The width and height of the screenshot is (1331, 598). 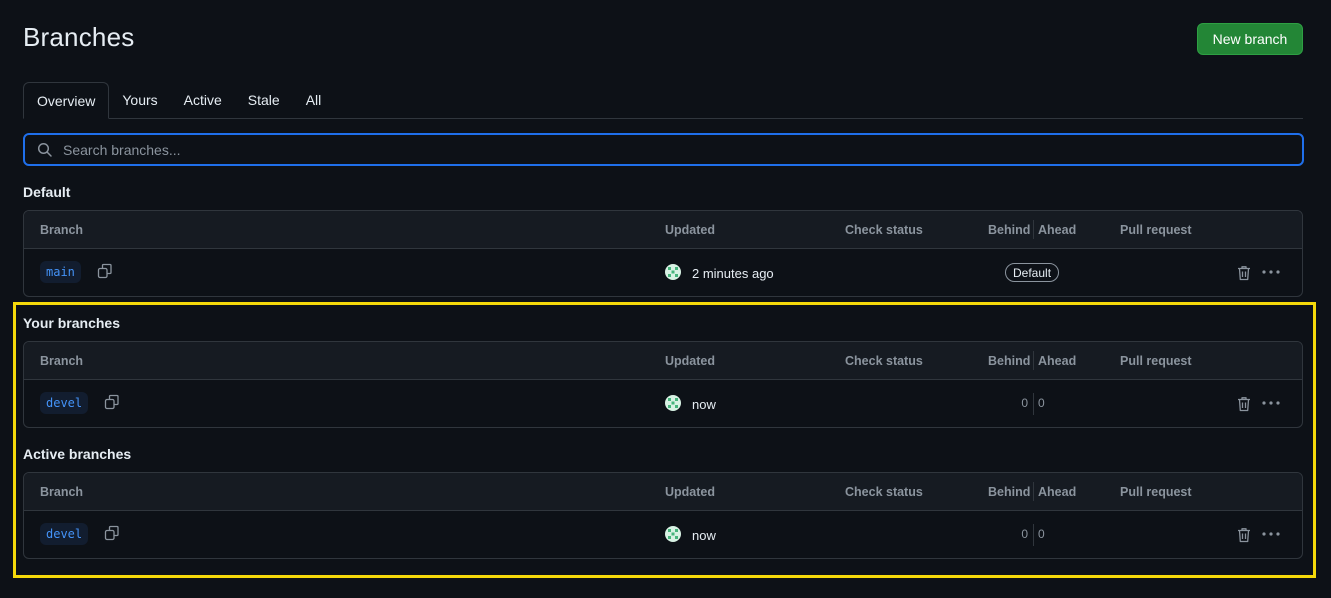 I want to click on table-row: main 2 minutes ago Default, so click(x=663, y=272).